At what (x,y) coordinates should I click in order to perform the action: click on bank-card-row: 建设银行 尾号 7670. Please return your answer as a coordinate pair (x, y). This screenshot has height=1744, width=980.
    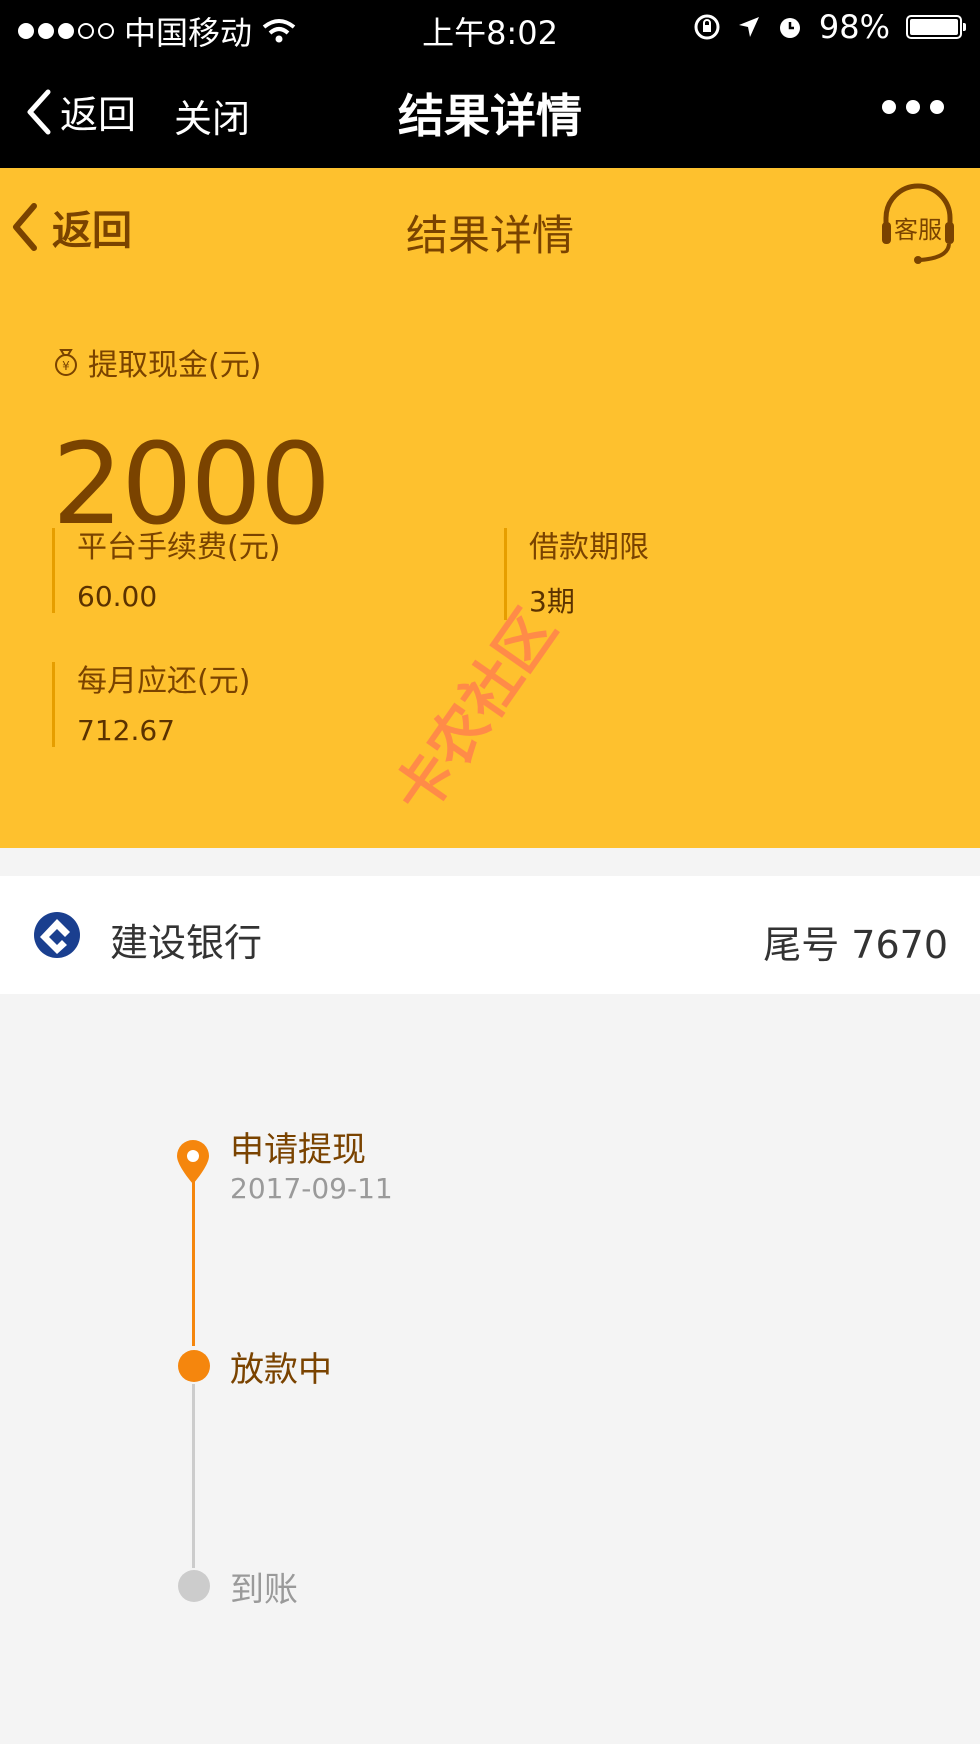
    Looking at the image, I should click on (490, 935).